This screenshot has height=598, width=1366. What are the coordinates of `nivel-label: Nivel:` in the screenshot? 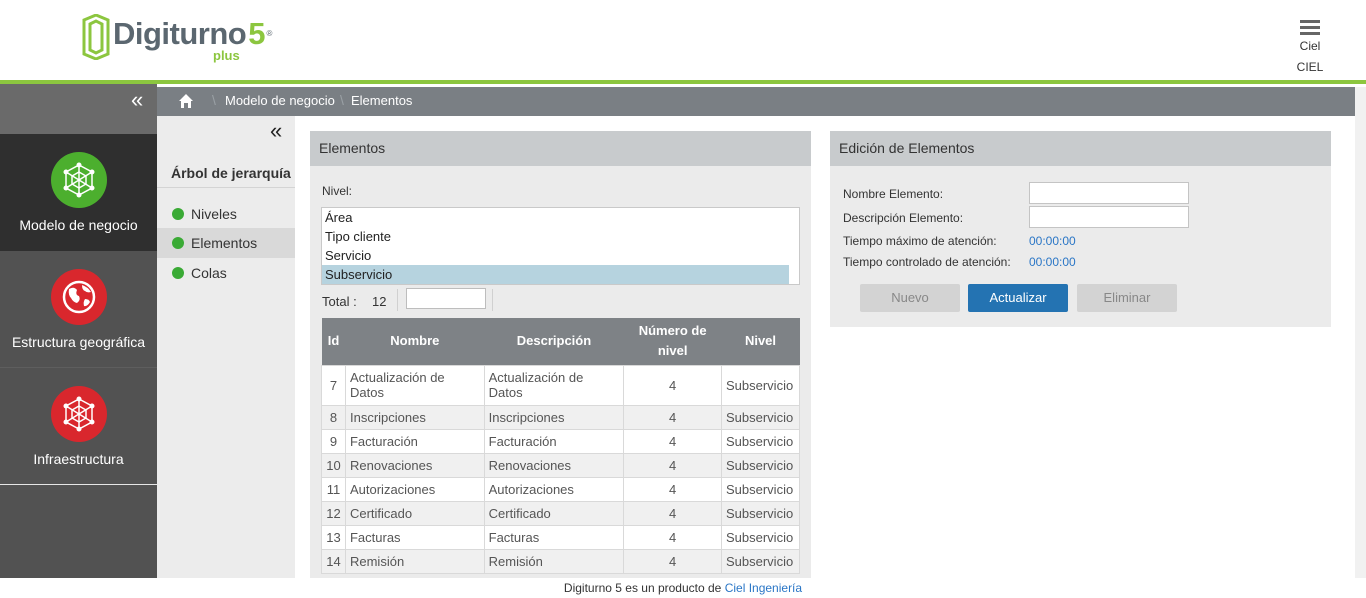 It's located at (337, 191).